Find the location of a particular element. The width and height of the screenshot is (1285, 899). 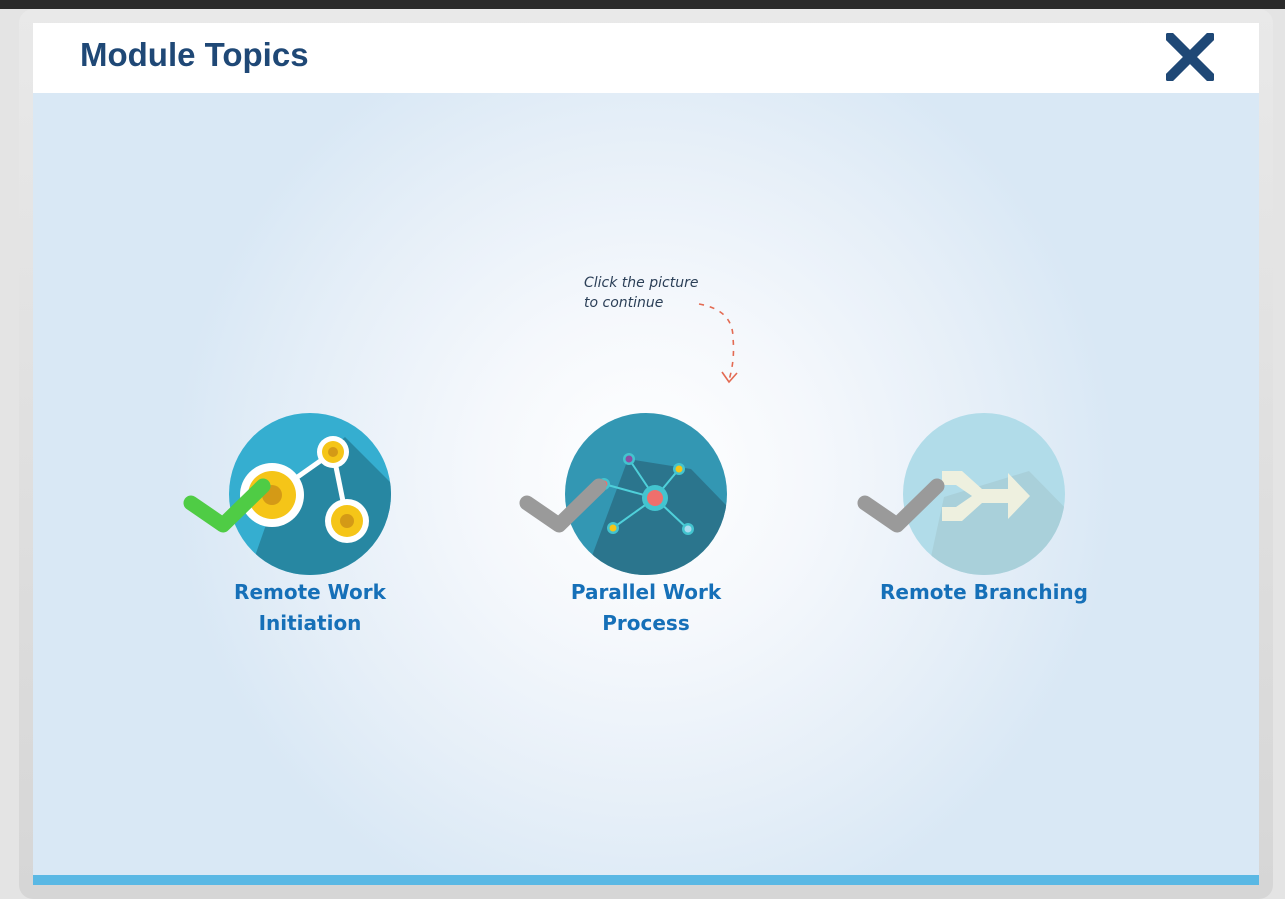

network-nodes-icon is located at coordinates (287, 494).